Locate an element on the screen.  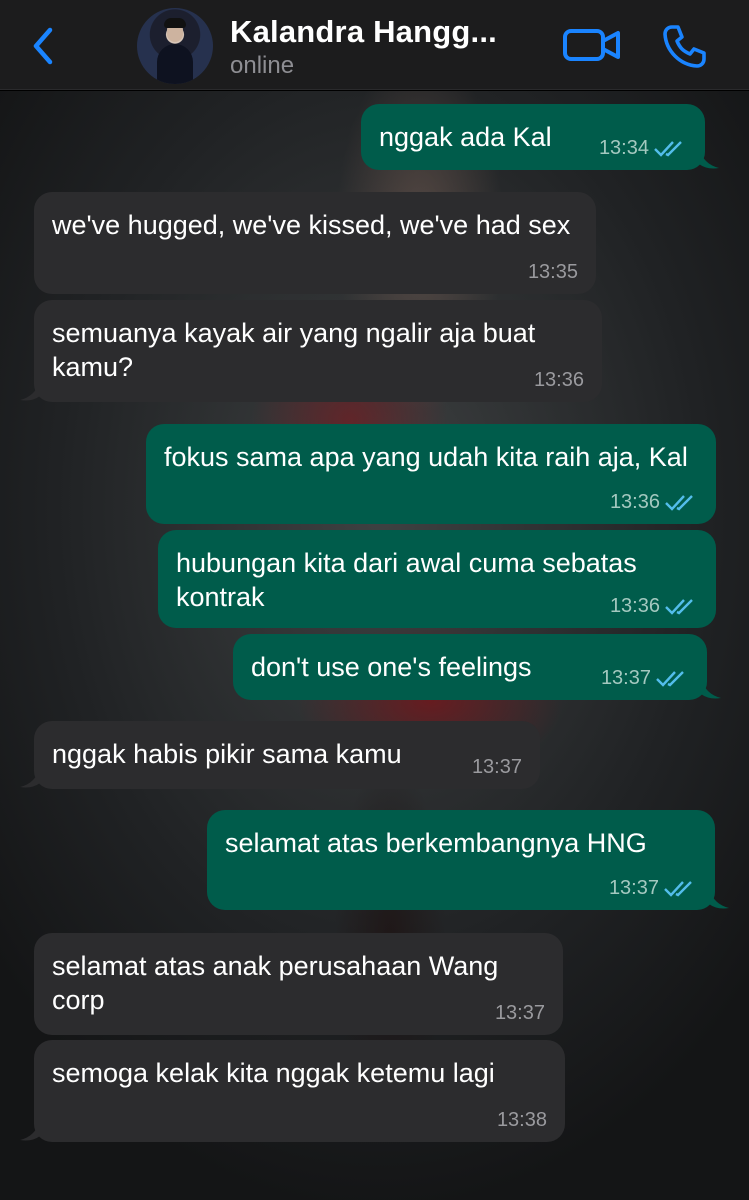
phone-icon is located at coordinates (684, 46).